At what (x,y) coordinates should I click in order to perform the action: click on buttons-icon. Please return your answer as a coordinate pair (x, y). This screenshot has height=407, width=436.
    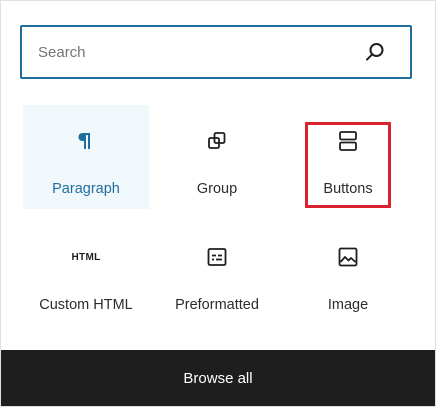
    Looking at the image, I should click on (348, 141).